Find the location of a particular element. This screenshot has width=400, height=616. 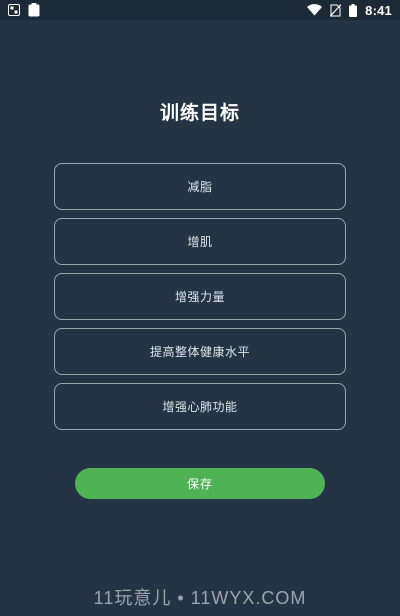

no-sim-icon is located at coordinates (336, 10).